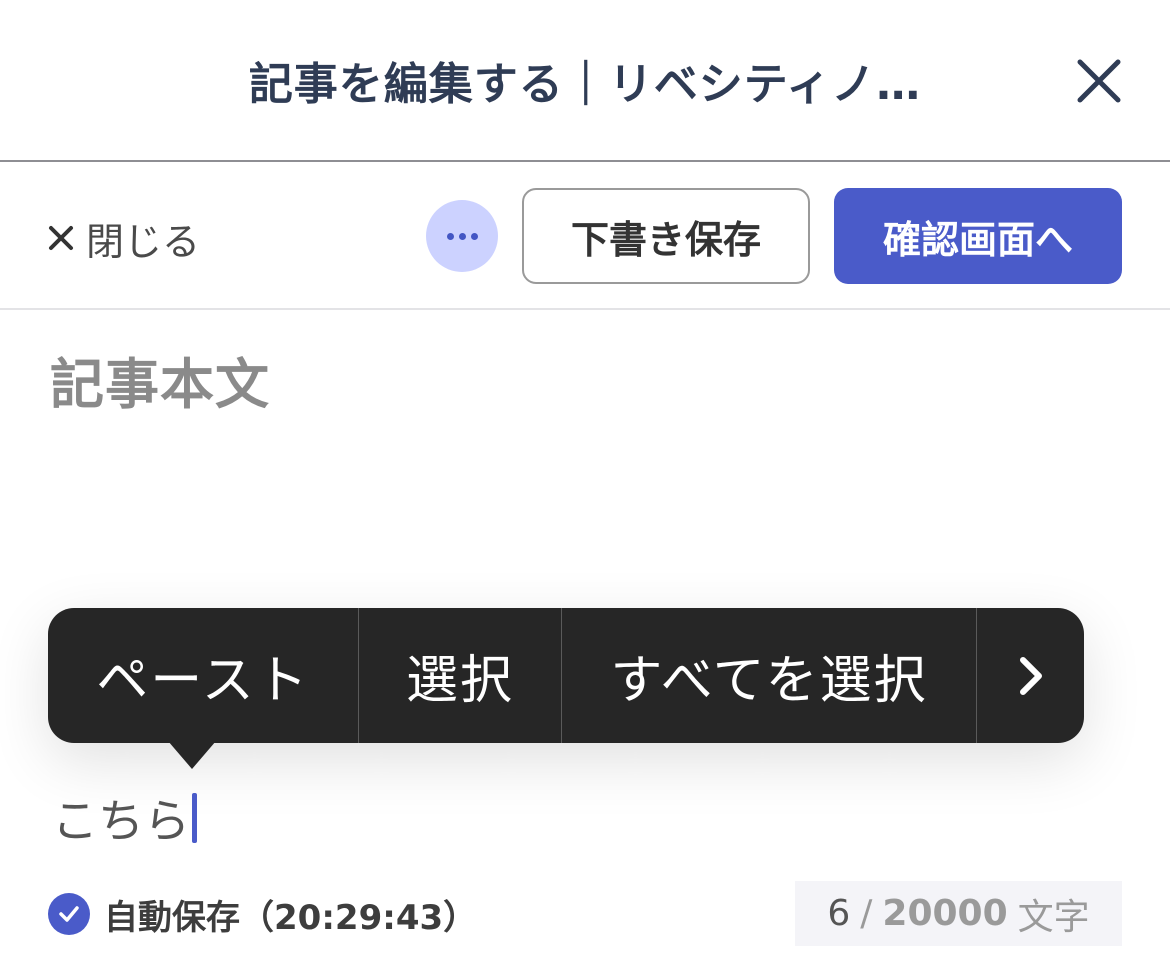  Describe the element at coordinates (203, 675) in the screenshot. I see `menu-item-paste: ペースト` at that location.